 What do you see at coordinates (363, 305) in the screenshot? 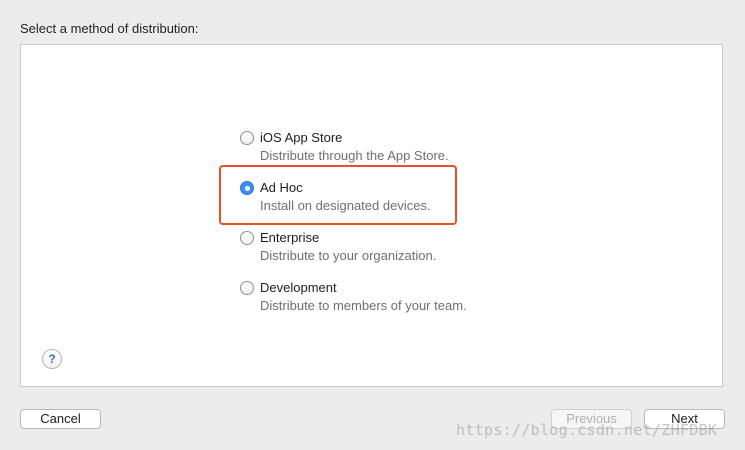
I see `option-description: Distribute to members of your team.` at bounding box center [363, 305].